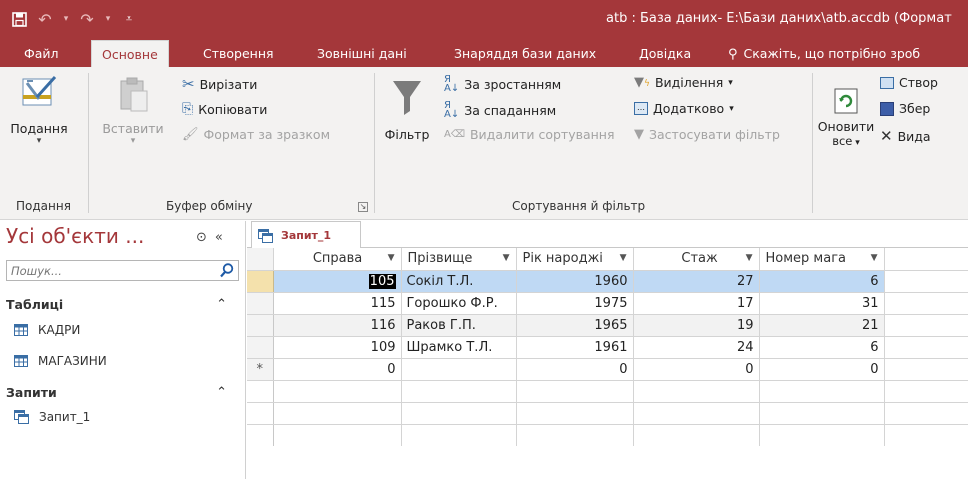 This screenshot has width=968, height=479. What do you see at coordinates (529, 134) in the screenshot?
I see `remove-sort-button: А⌫ Видалити сортування` at bounding box center [529, 134].